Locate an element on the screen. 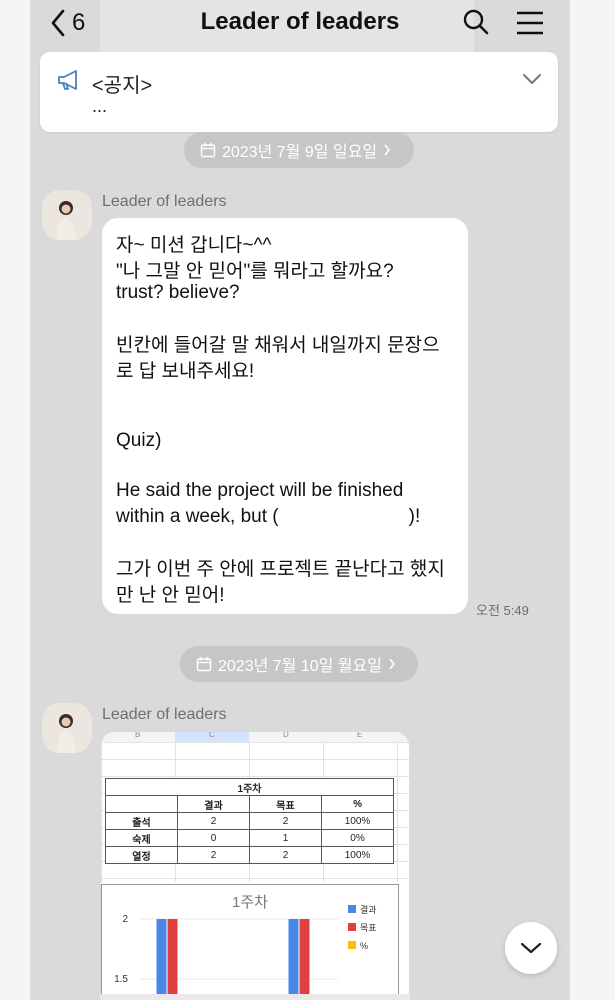 The image size is (615, 1000). column-letter: D is located at coordinates (286, 735).